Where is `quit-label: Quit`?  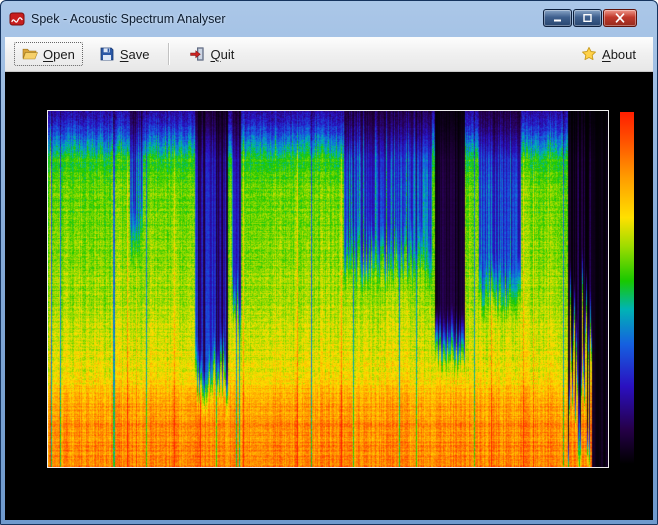 quit-label: Quit is located at coordinates (222, 54).